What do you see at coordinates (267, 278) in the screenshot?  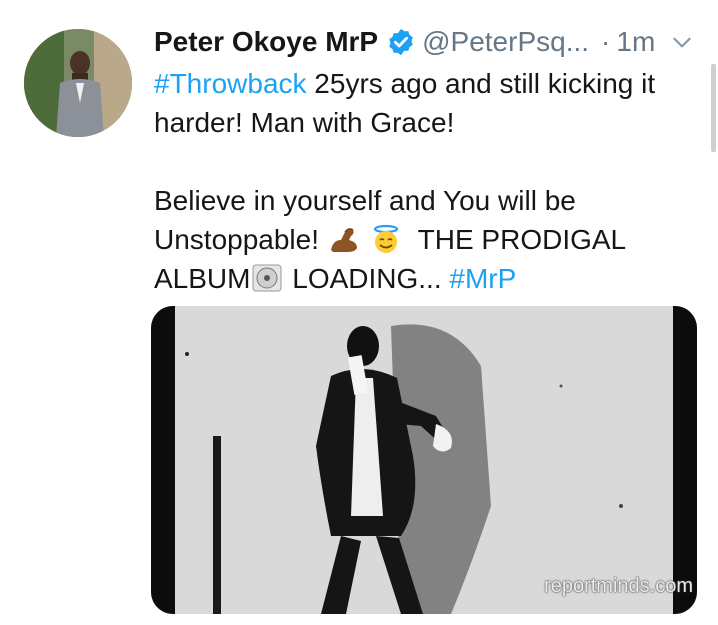 I see `disc-emoji` at bounding box center [267, 278].